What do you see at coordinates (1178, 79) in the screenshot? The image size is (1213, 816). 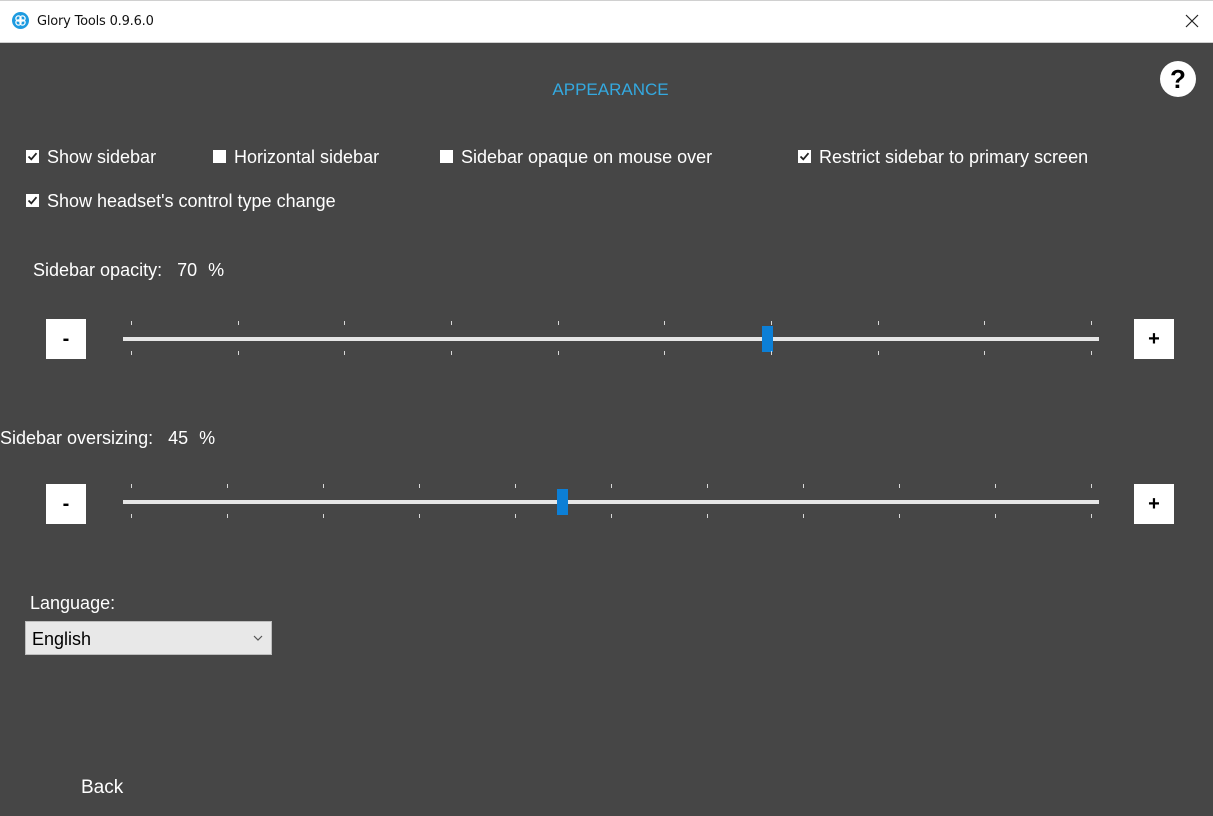 I see `help-button: ?` at bounding box center [1178, 79].